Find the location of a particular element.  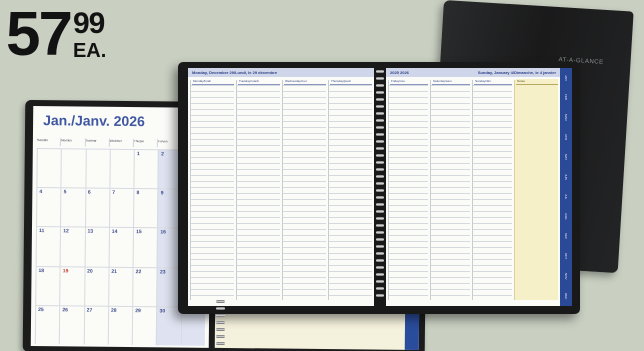

monthly-day-cell: 25 is located at coordinates (47, 324).